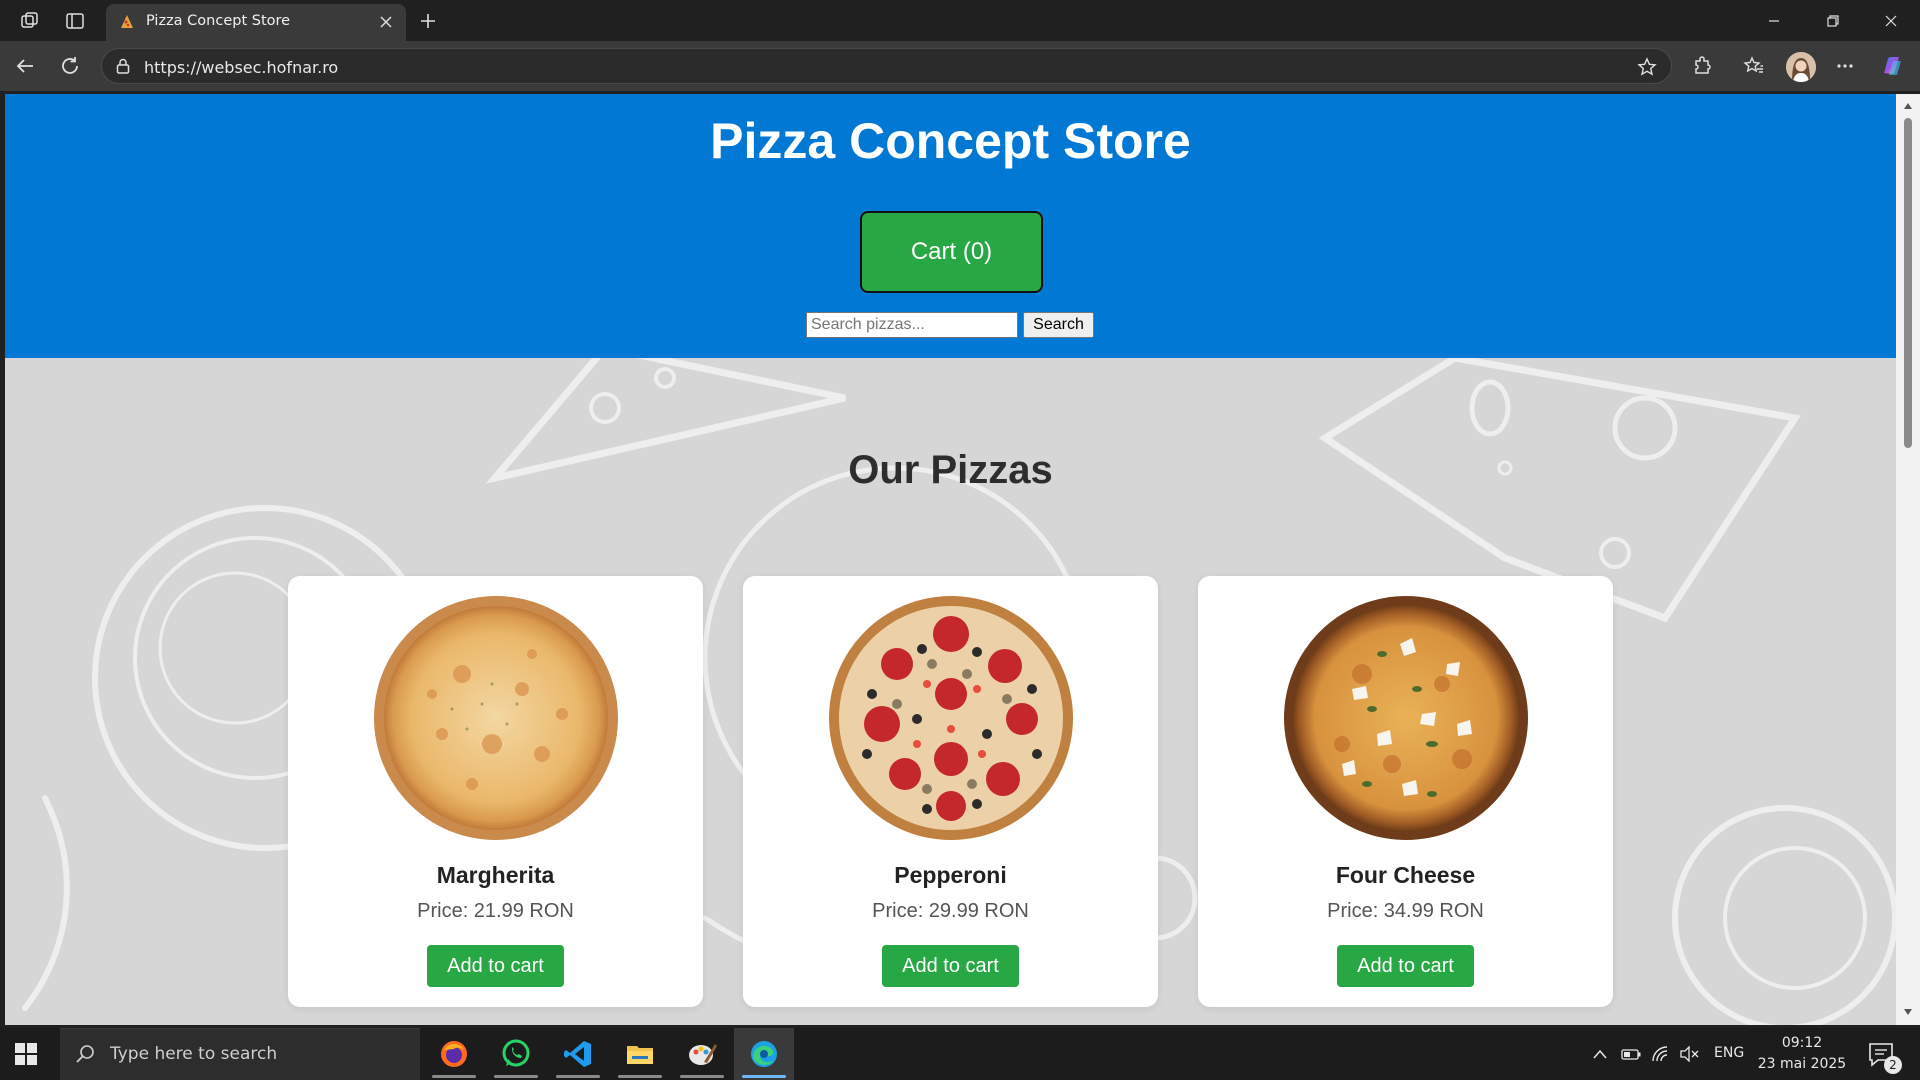  What do you see at coordinates (1405, 875) in the screenshot?
I see `pizza-name: Four Cheese` at bounding box center [1405, 875].